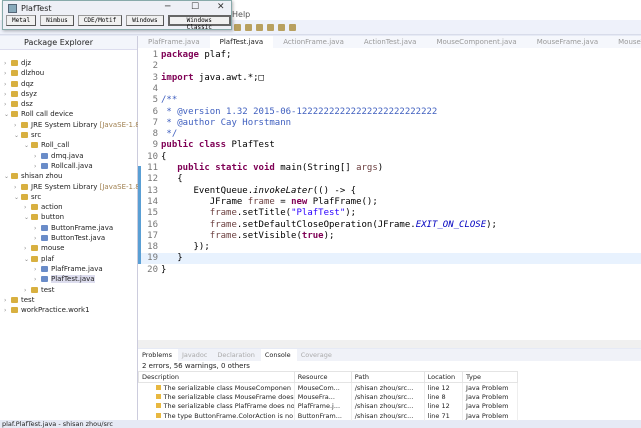 Image resolution: width=641 pixels, height=428 pixels. I want to click on column-header: Path, so click(387, 377).